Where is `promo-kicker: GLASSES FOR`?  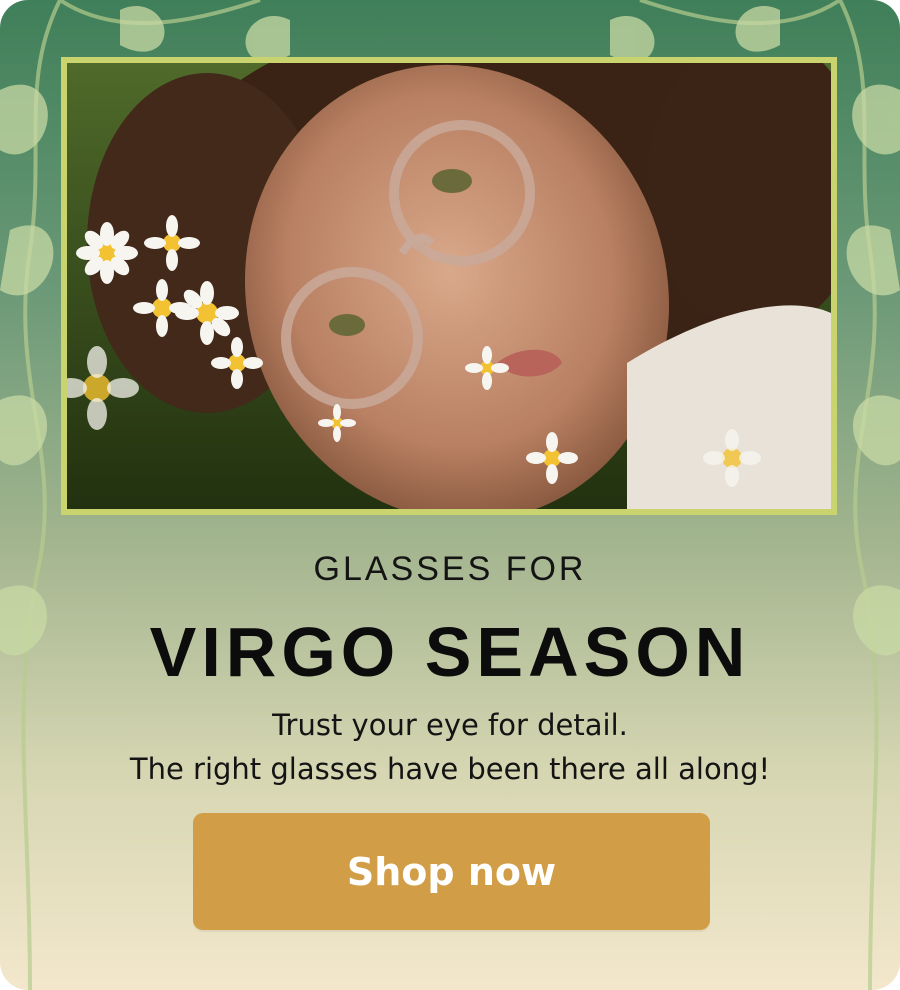
promo-kicker: GLASSES FOR is located at coordinates (450, 569).